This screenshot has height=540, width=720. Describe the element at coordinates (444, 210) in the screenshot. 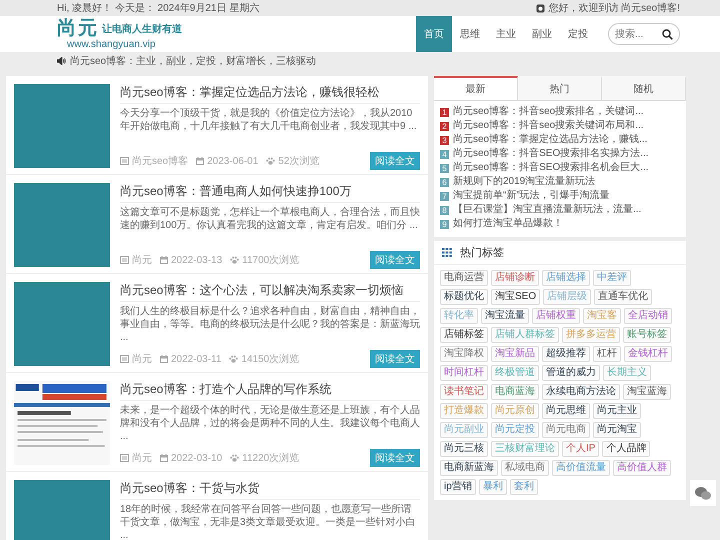

I see `rank-badge: 8` at that location.